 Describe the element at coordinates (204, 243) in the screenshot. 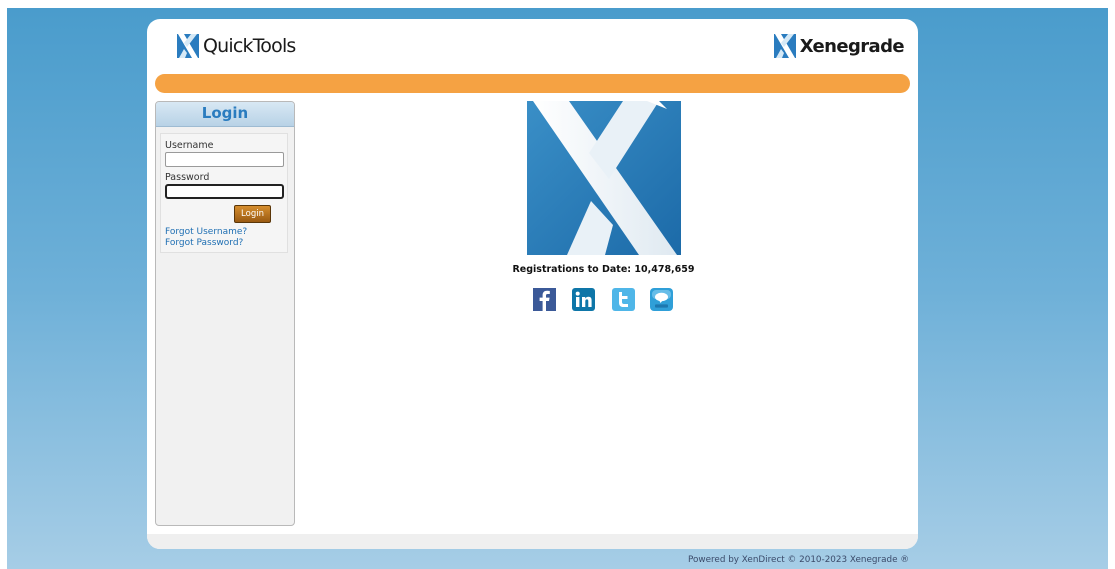

I see `forgot-password-link: Forgot Password?` at that location.